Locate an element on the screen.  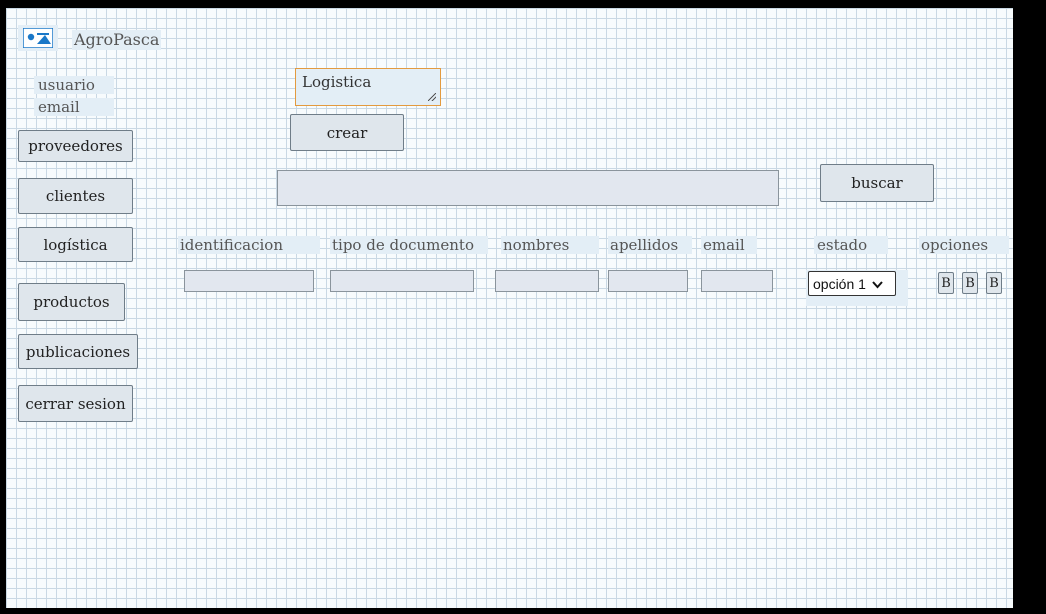
search-button: buscar is located at coordinates (877, 183).